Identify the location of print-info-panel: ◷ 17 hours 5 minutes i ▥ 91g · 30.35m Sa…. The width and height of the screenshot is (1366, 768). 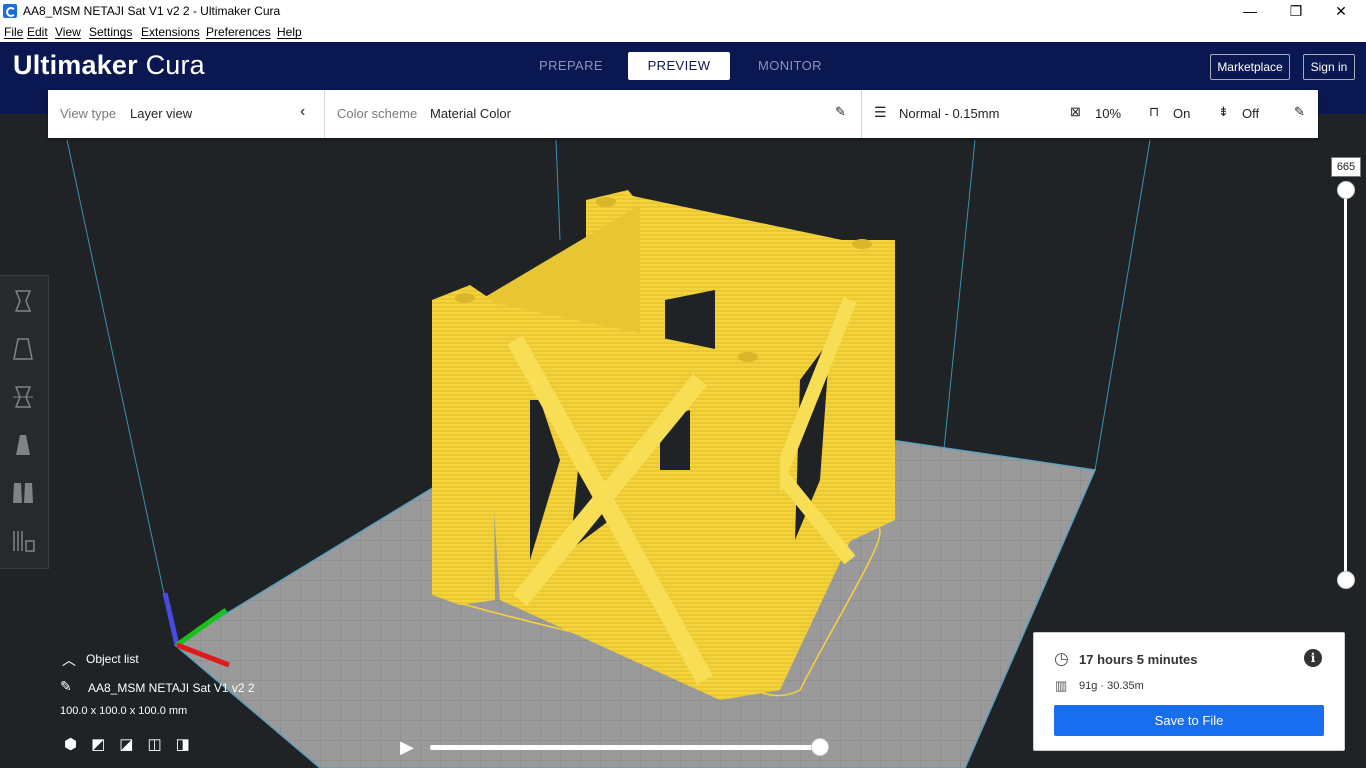
(1189, 691).